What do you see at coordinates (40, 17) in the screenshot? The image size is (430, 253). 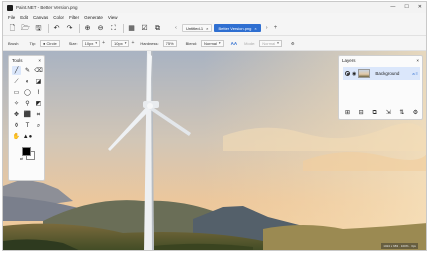 I see `menu-canvas: Canvas` at bounding box center [40, 17].